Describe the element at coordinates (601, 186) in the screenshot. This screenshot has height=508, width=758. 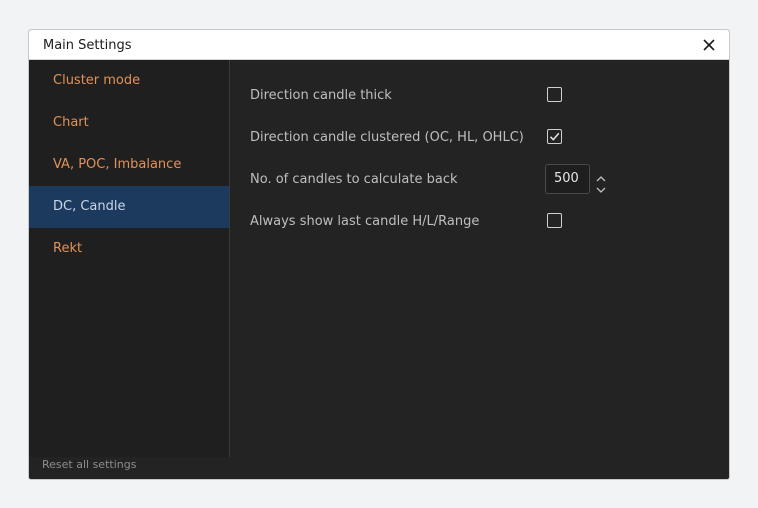
I see `chevron-down-icon` at that location.